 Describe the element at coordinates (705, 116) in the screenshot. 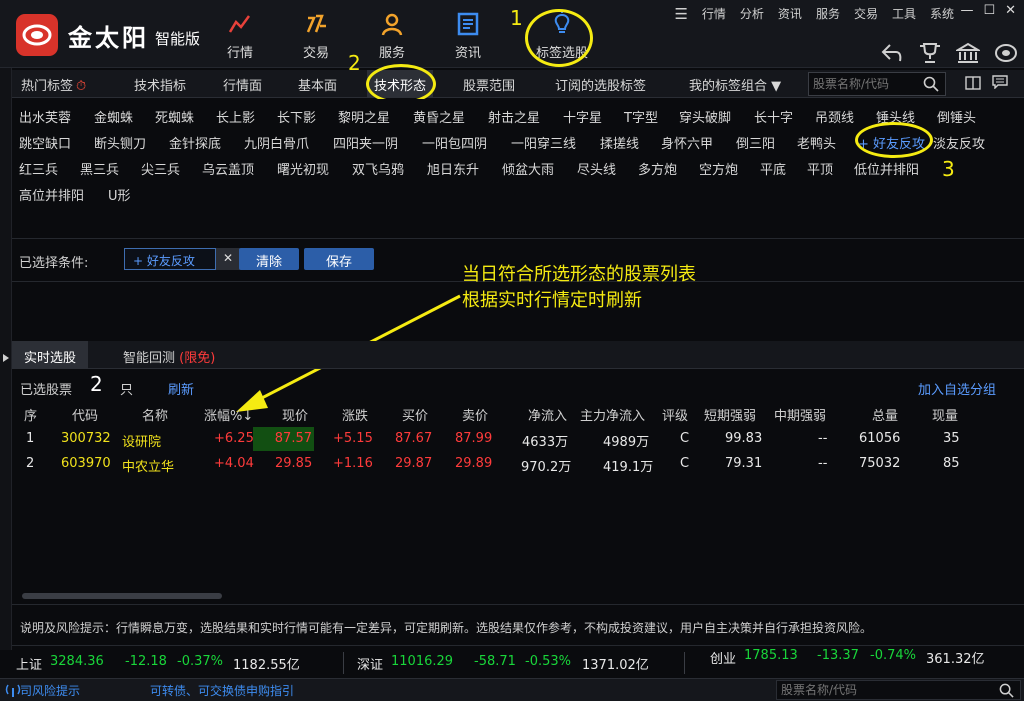

I see `pattern-tag: 穿头破脚` at that location.